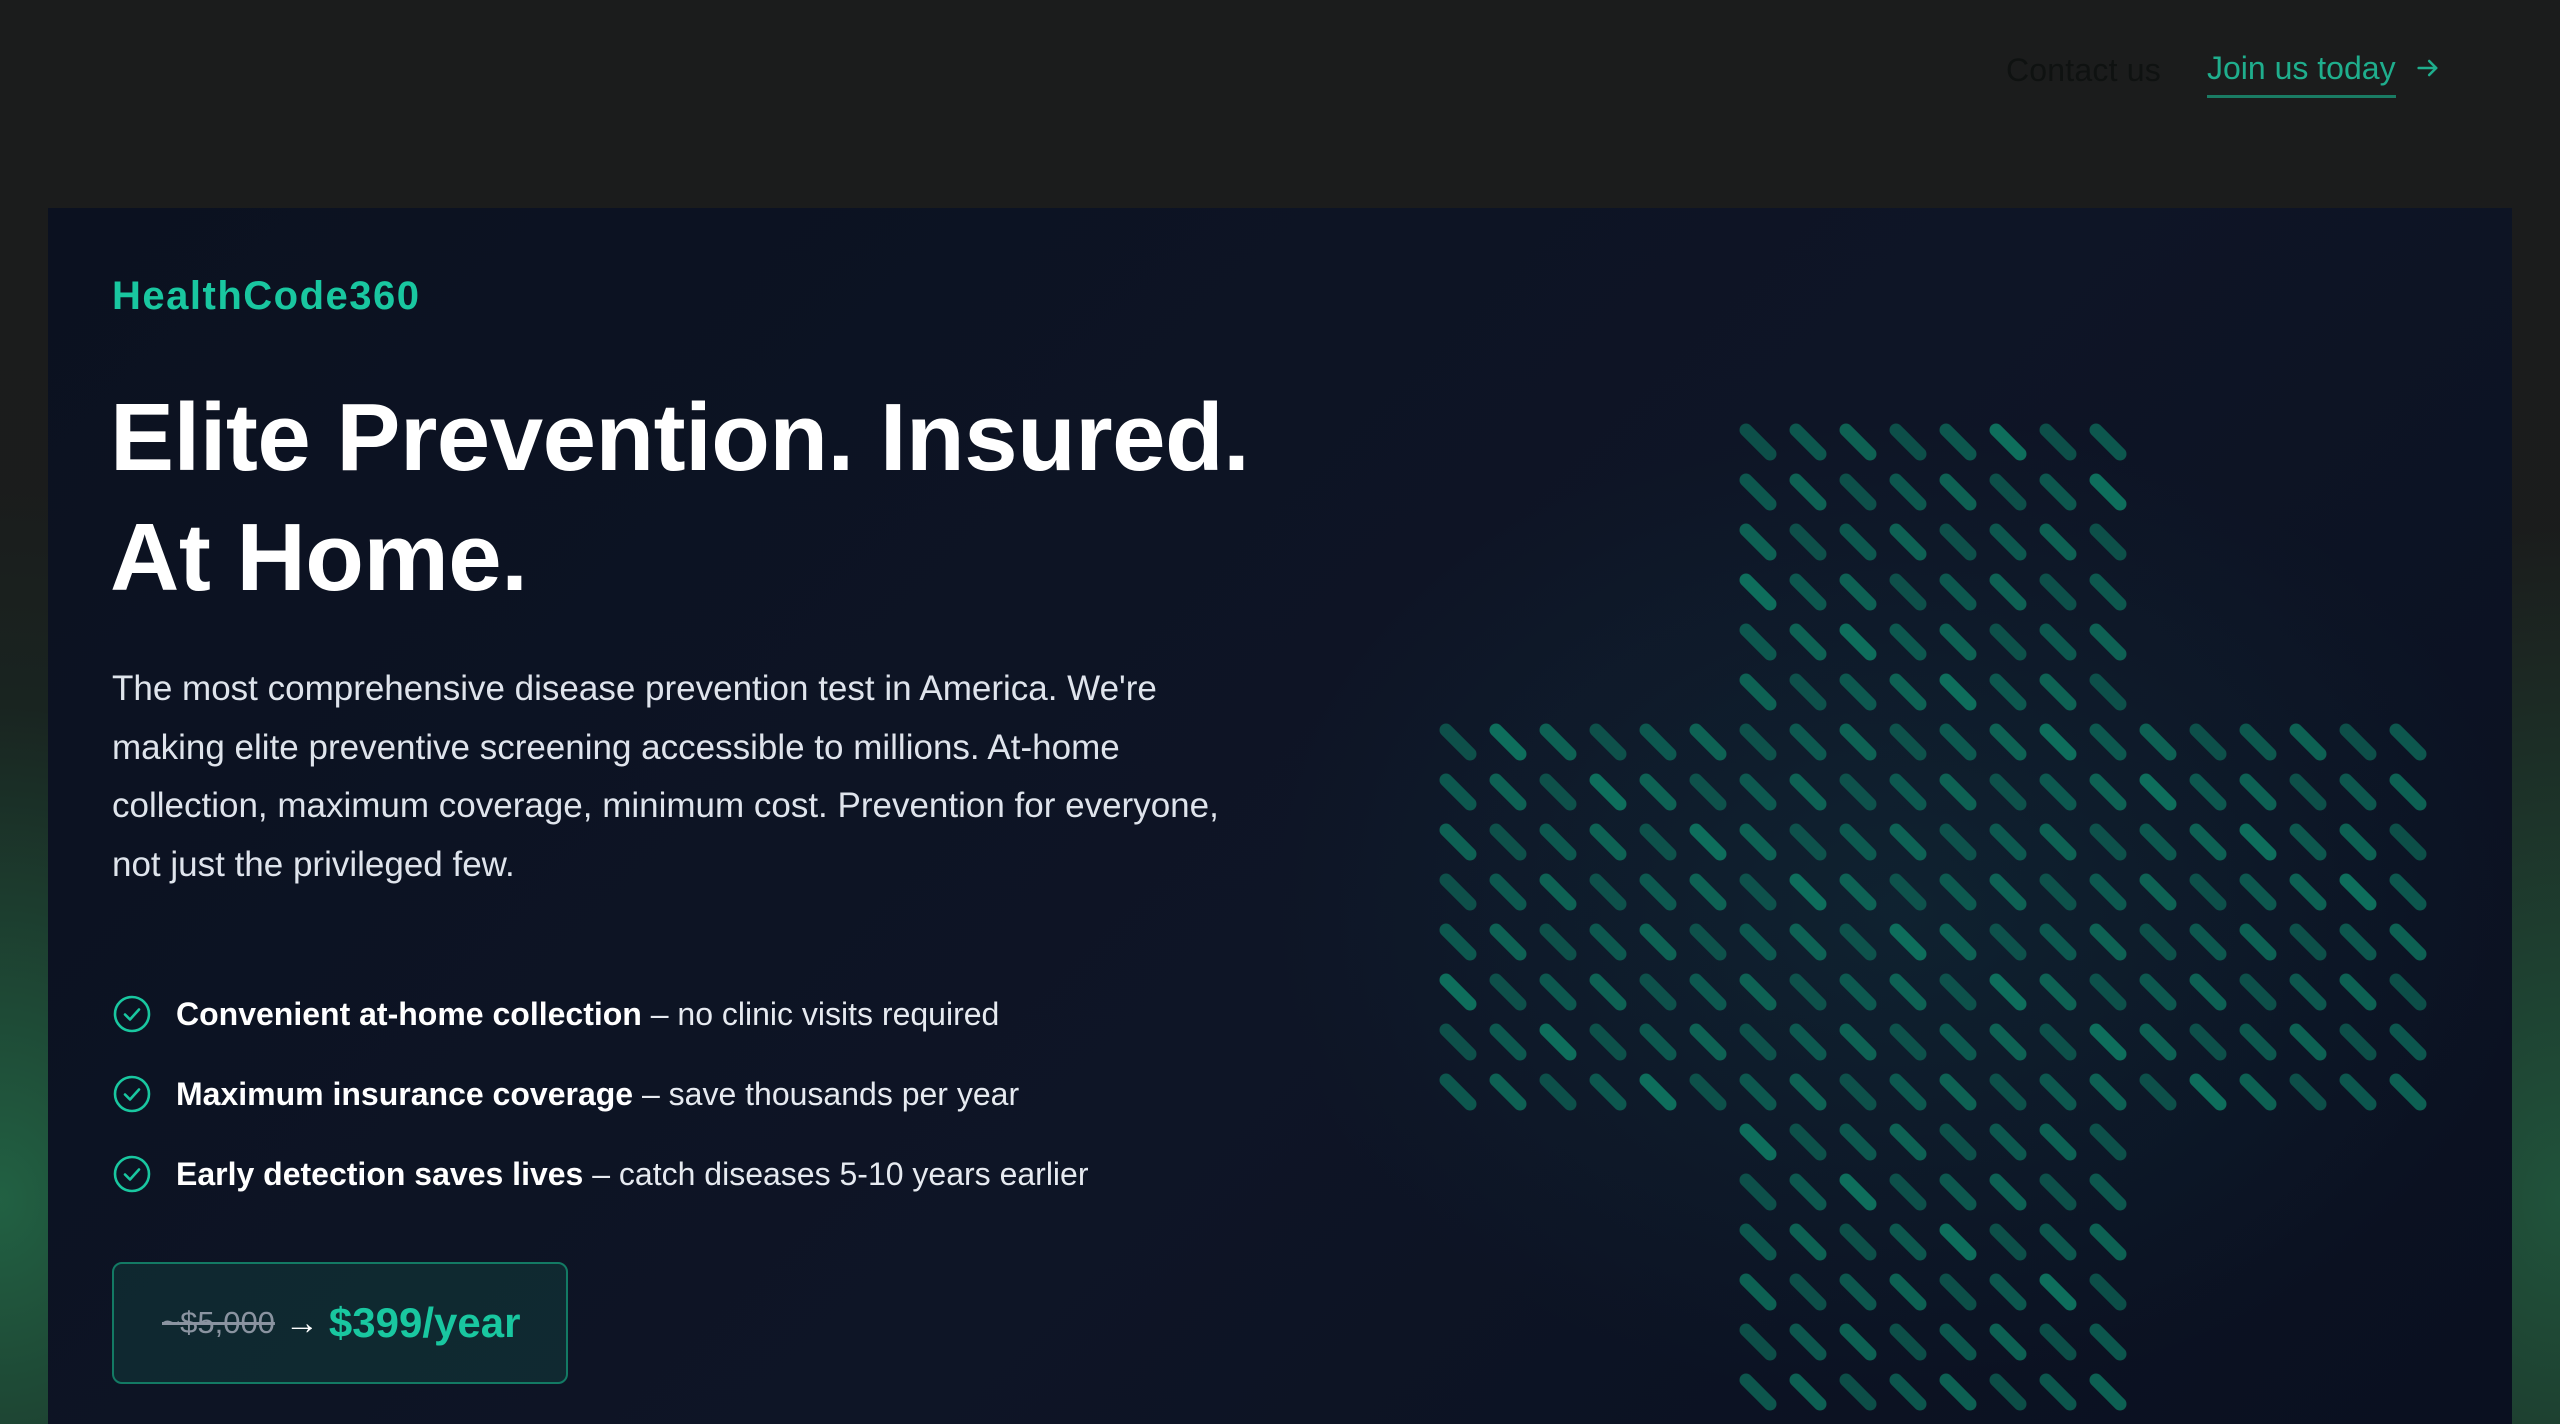  What do you see at coordinates (405, 1093) in the screenshot?
I see `feature-title: Maximum insurance coverage` at bounding box center [405, 1093].